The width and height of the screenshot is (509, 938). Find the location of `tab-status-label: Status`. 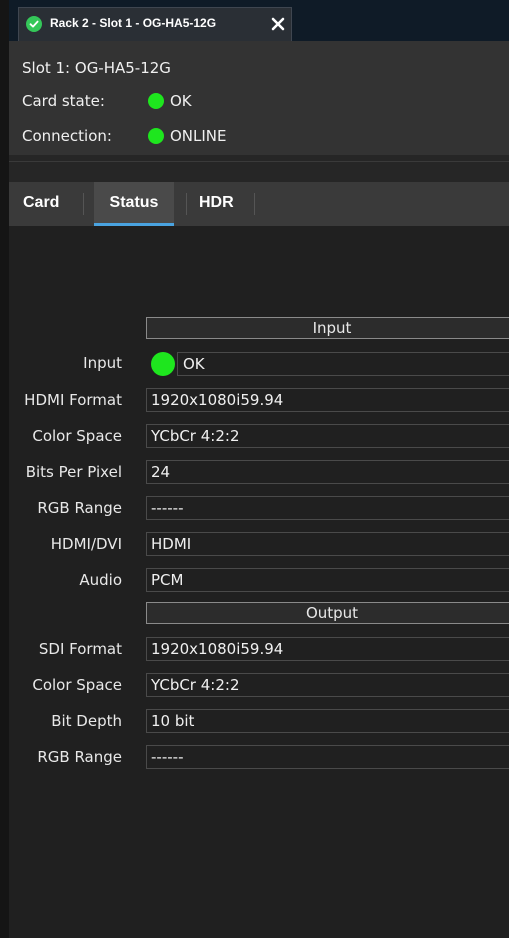

tab-status-label: Status is located at coordinates (134, 202).